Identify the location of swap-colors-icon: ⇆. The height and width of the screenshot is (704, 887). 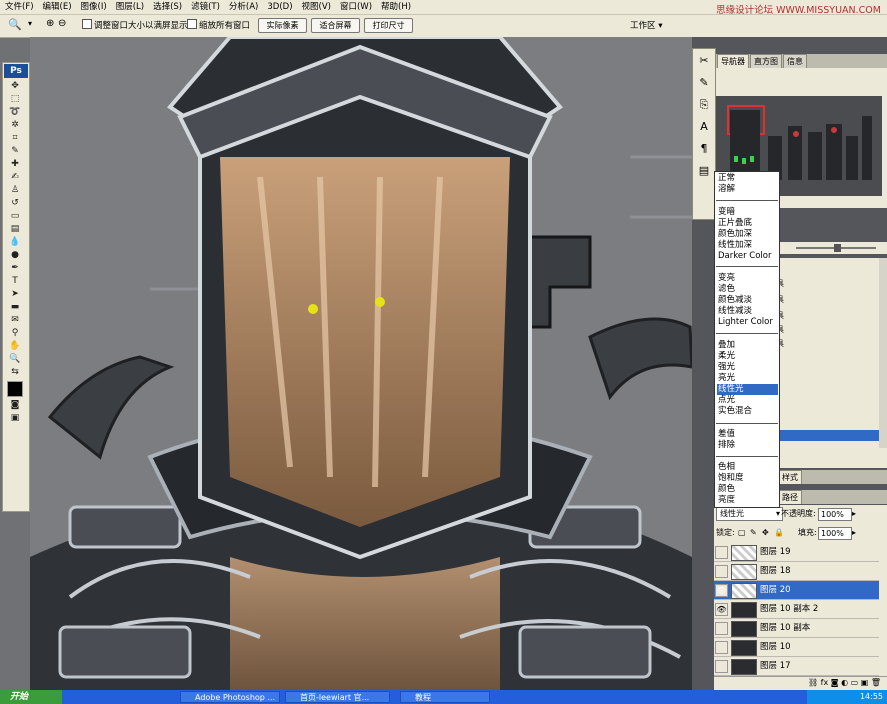
(15, 372).